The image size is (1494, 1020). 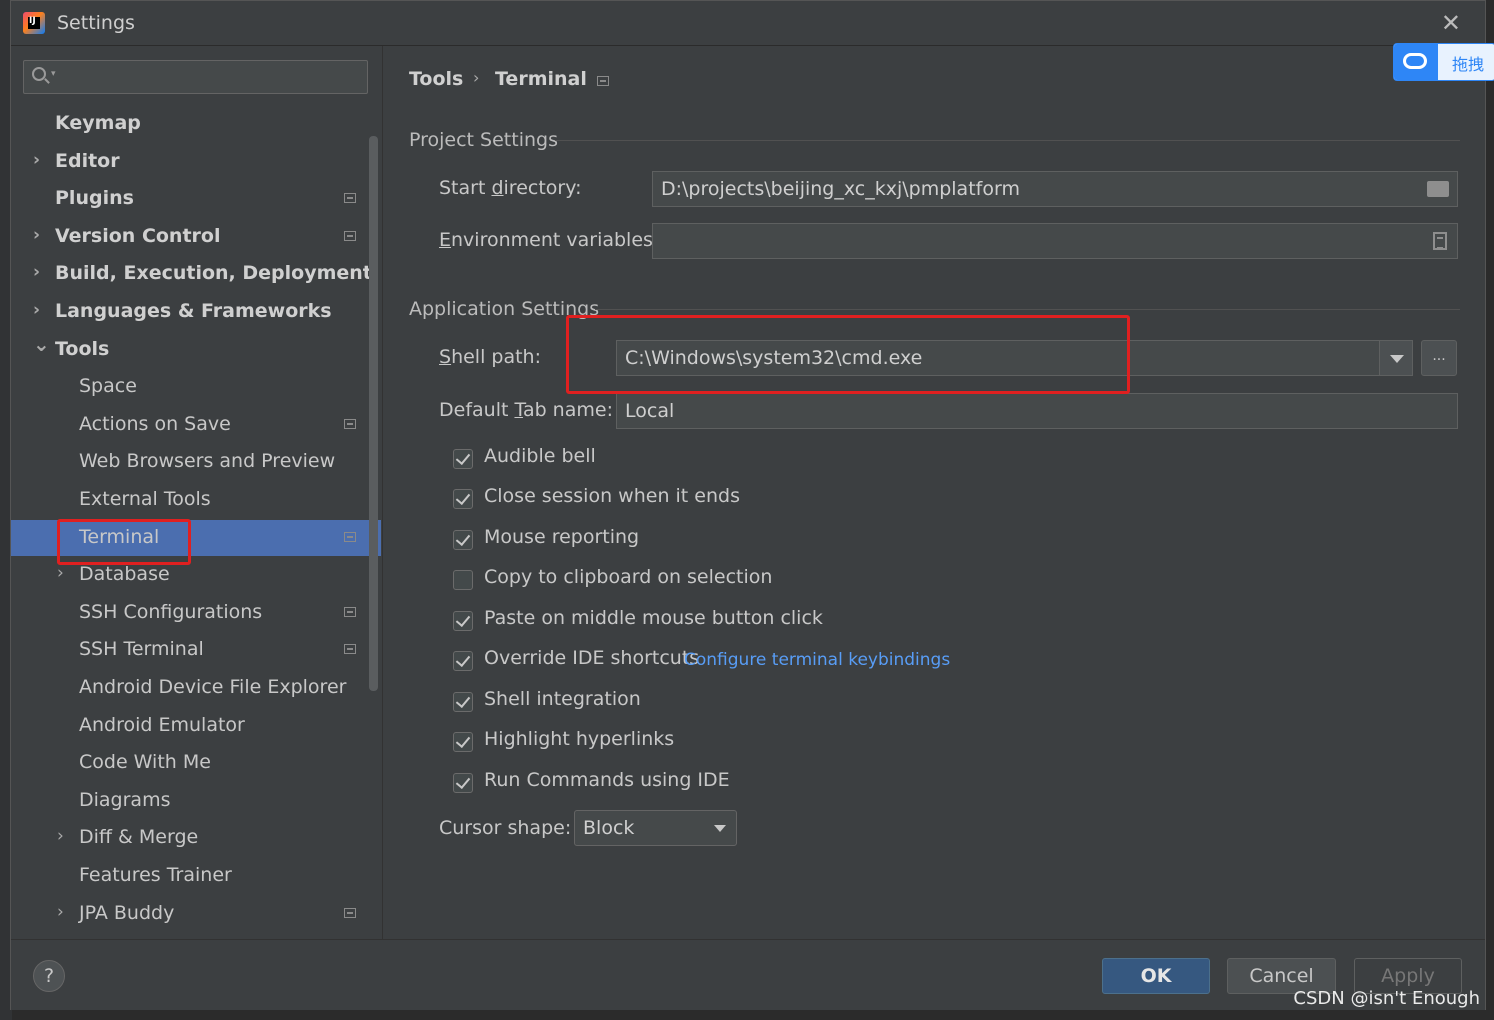 What do you see at coordinates (196, 274) in the screenshot?
I see `sidebar-item-build-execution-deployment: › Build, Execution, Deployment` at bounding box center [196, 274].